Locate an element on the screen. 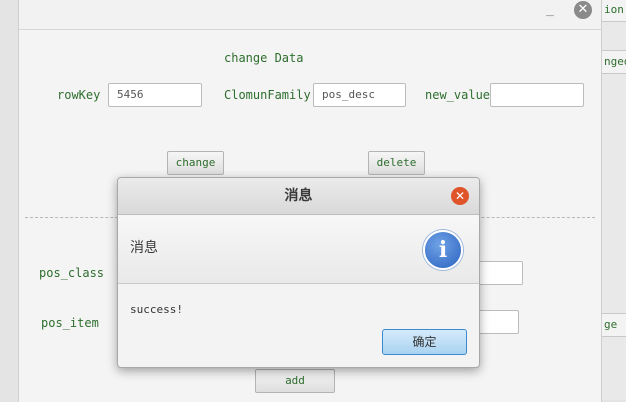 The width and height of the screenshot is (626, 402). ok-button: 确定 is located at coordinates (424, 342).